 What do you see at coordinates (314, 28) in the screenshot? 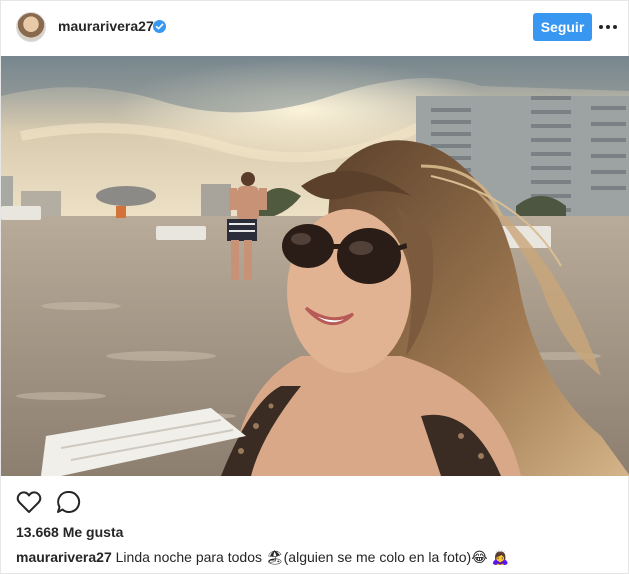
I see `post-header: maurarivera27 Seguir` at bounding box center [314, 28].